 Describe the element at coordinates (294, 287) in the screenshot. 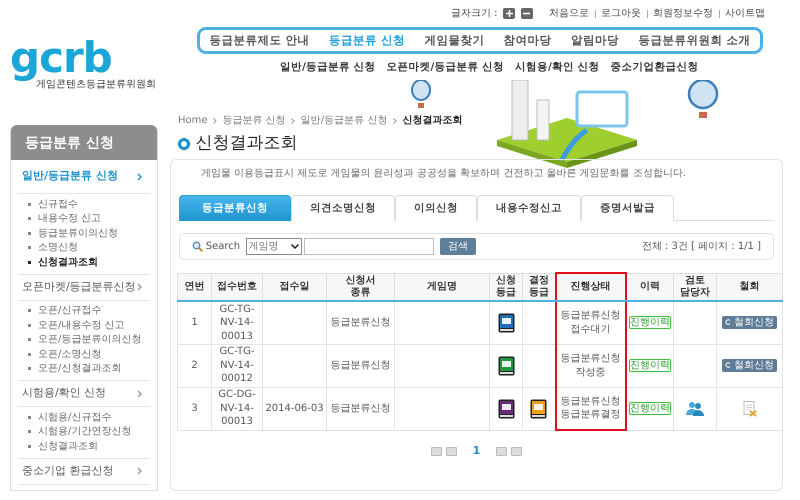

I see `column-header: 접수일` at that location.